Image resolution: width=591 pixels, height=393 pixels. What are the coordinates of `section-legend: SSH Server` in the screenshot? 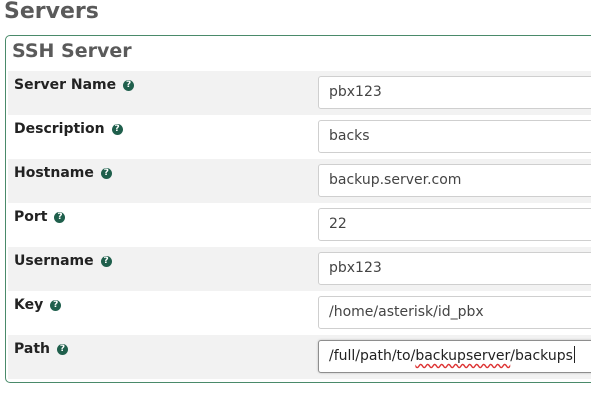 It's located at (72, 51).